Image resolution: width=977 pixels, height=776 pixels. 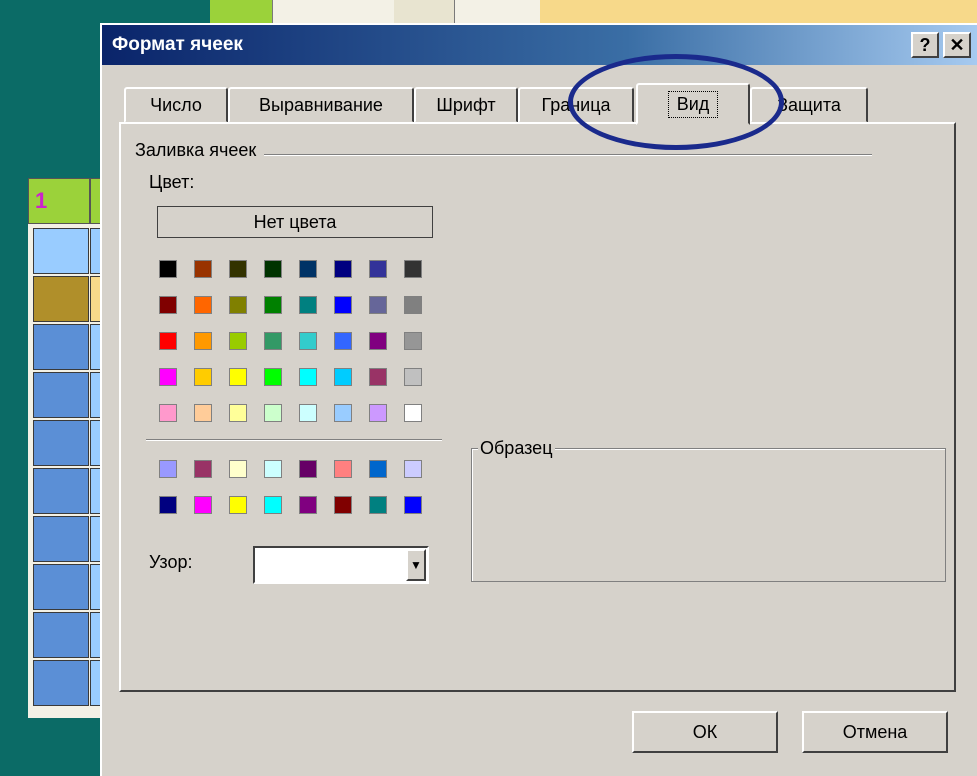 What do you see at coordinates (416, 565) in the screenshot?
I see `dropdown-arrow-icon: ▼` at bounding box center [416, 565].